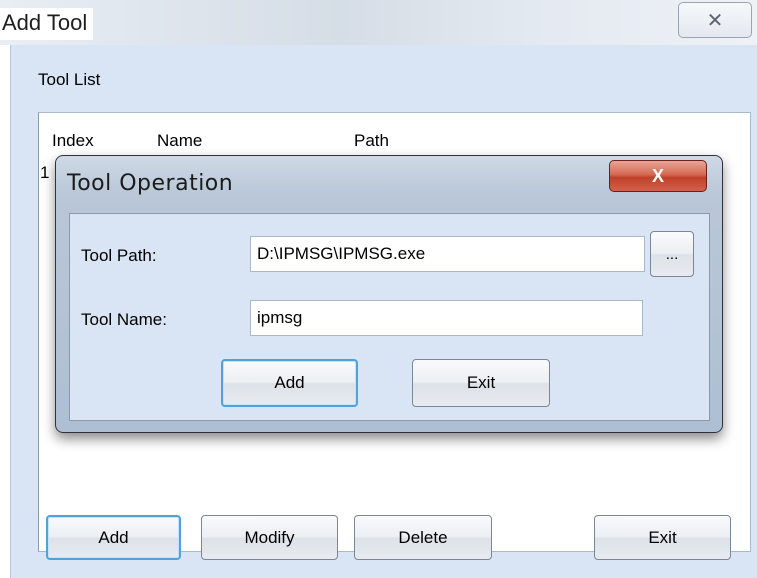  What do you see at coordinates (119, 255) in the screenshot?
I see `tool-path-label: Tool Path:` at bounding box center [119, 255].